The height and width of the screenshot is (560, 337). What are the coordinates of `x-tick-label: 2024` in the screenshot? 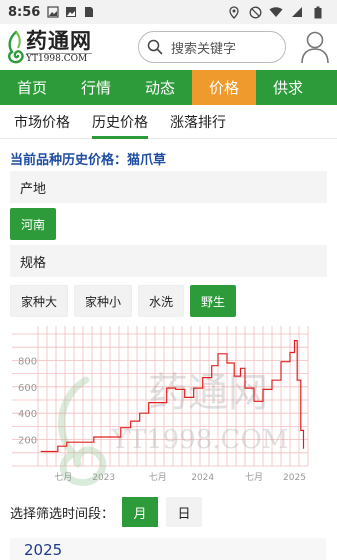 It's located at (202, 478).